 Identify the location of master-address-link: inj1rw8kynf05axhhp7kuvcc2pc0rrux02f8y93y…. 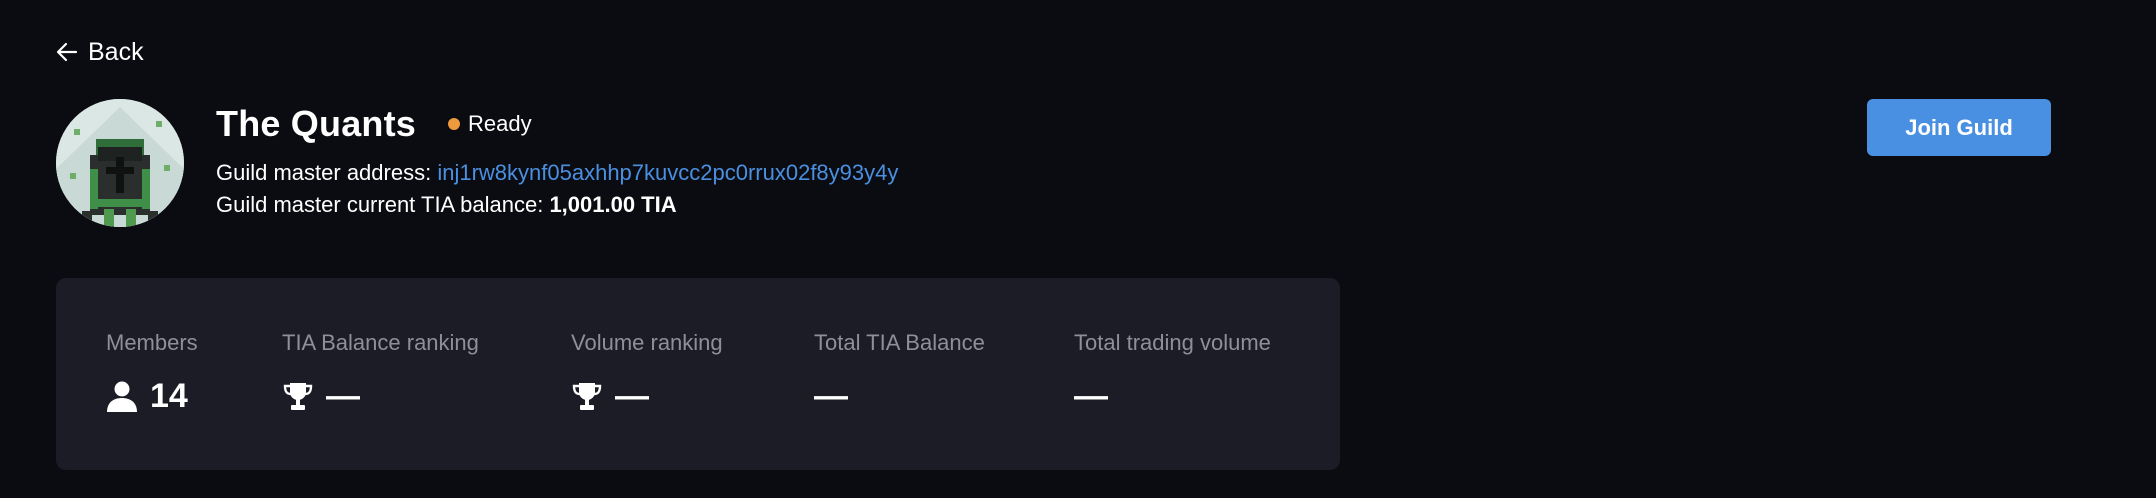
(667, 172).